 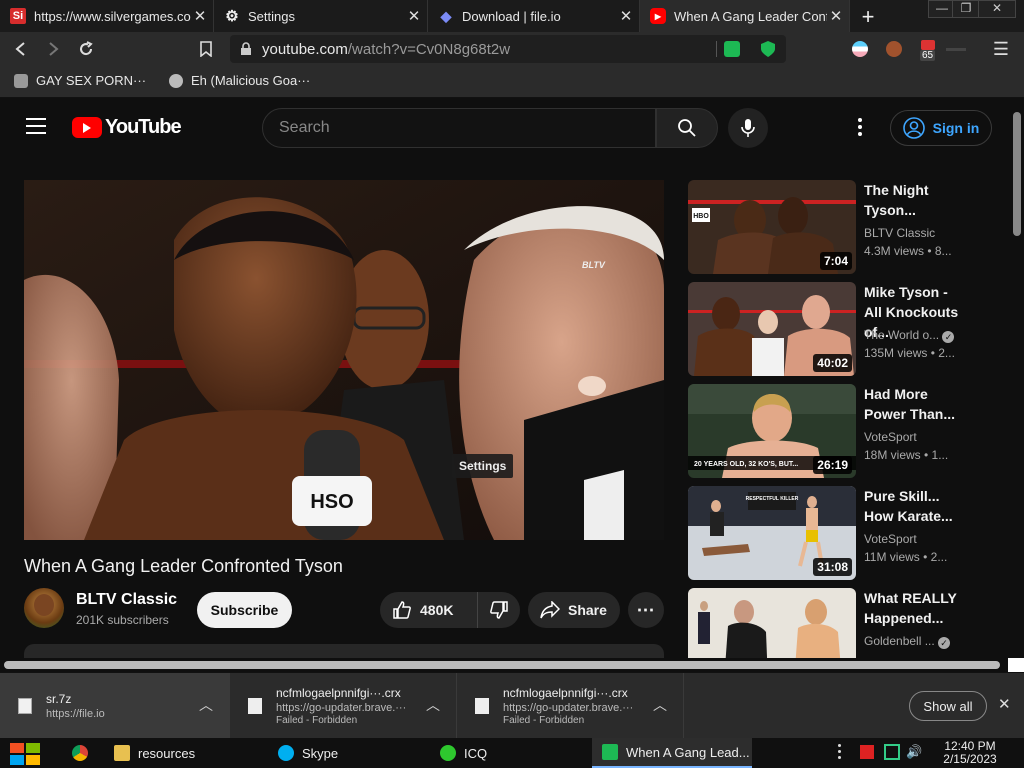 I want to click on youtube-logo: YouTube, so click(x=127, y=127).